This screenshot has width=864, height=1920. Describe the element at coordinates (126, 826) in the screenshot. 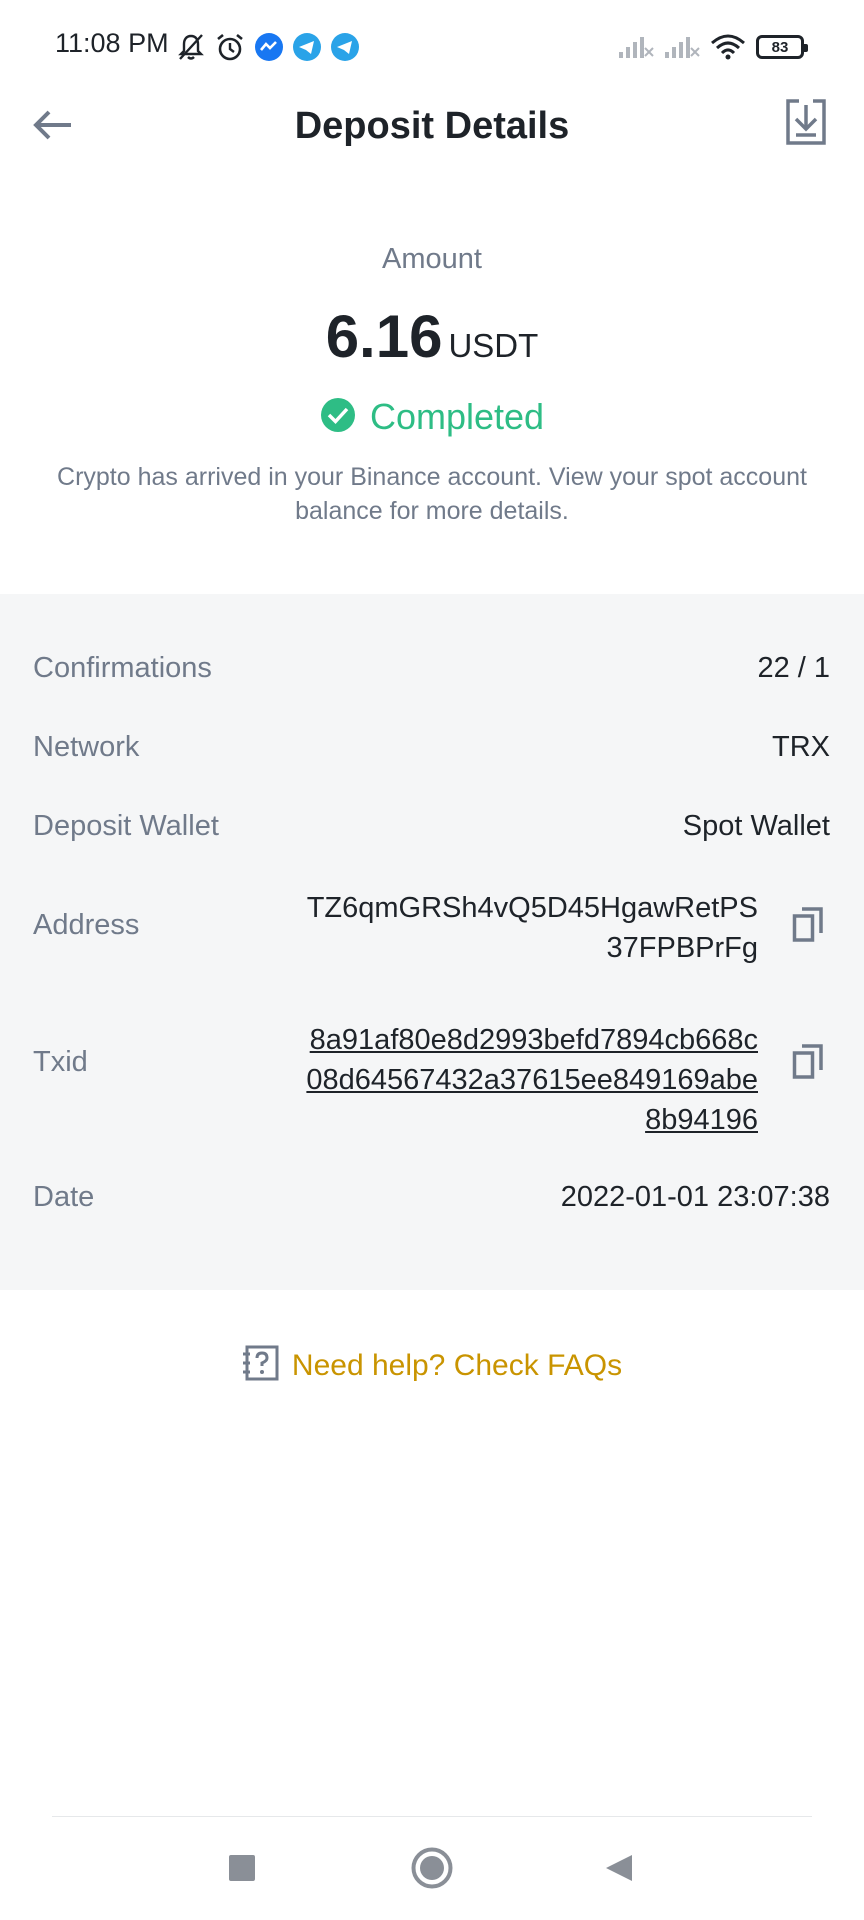

I see `deposit-wallet-label: Deposit Wallet` at that location.